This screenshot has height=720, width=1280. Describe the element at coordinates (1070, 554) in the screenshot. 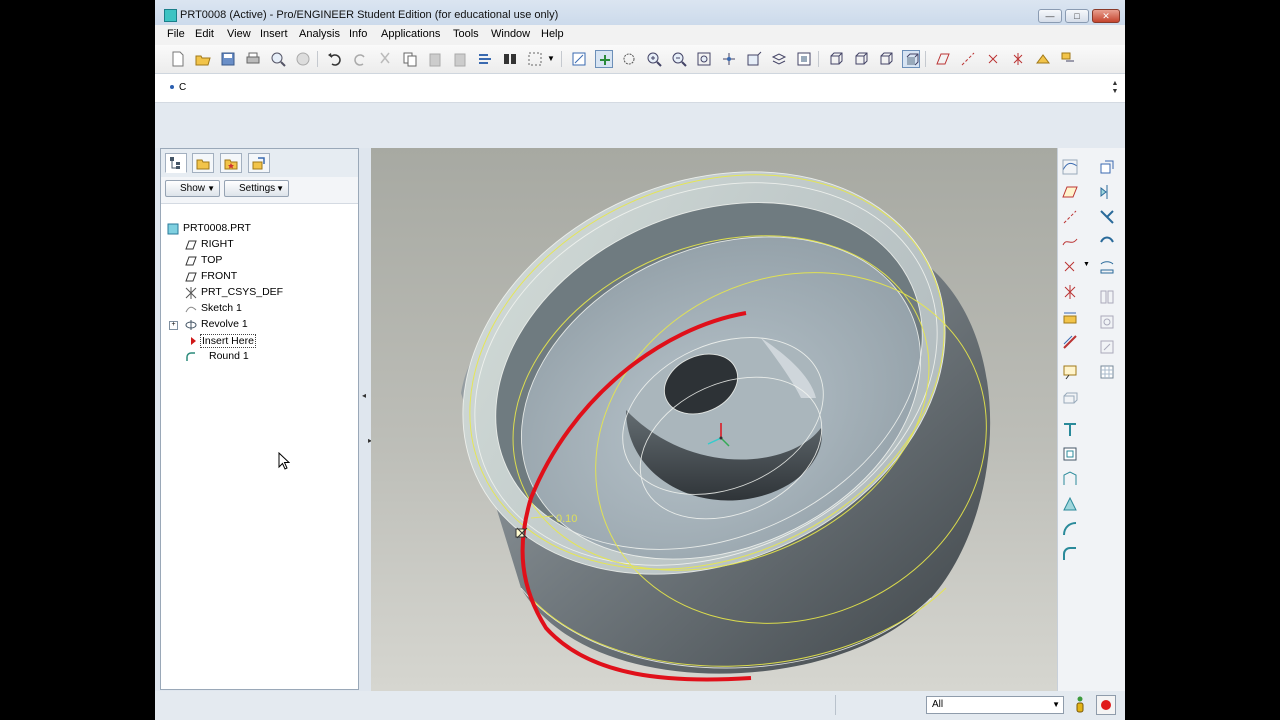

I see `round-tool-button` at that location.